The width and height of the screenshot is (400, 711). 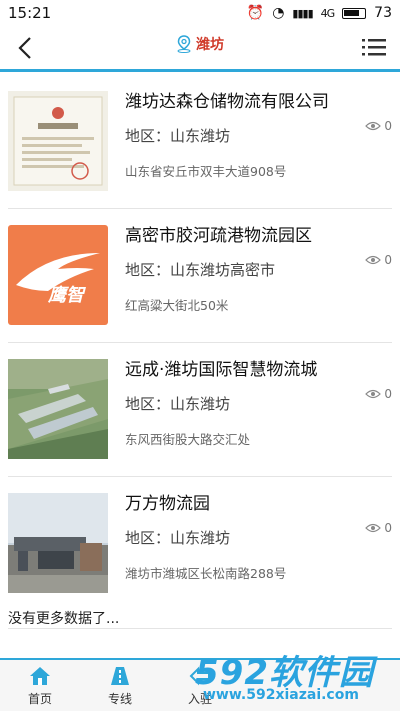 What do you see at coordinates (206, 573) in the screenshot?
I see `item-address: 潍坊市潍城区长松南路288号` at bounding box center [206, 573].